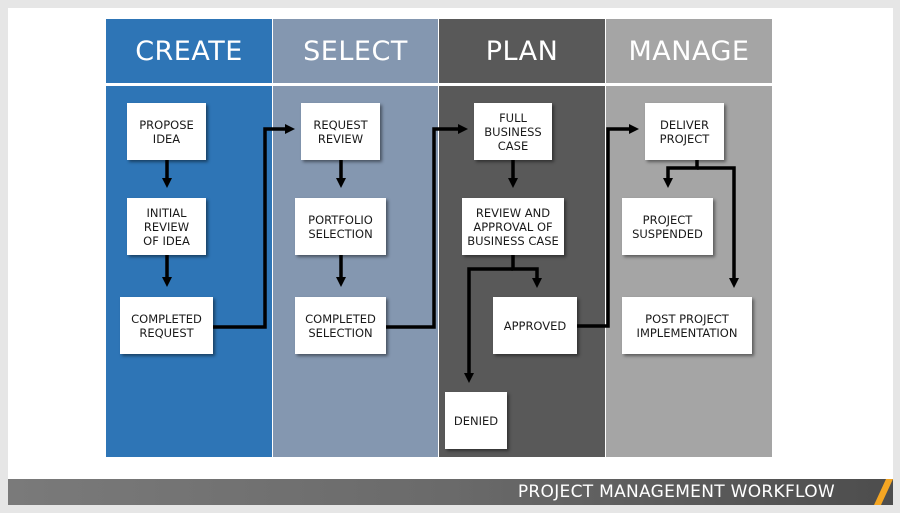 This screenshot has height=513, width=900. I want to click on box-deliver-project: DELIVER PROJECT, so click(684, 131).